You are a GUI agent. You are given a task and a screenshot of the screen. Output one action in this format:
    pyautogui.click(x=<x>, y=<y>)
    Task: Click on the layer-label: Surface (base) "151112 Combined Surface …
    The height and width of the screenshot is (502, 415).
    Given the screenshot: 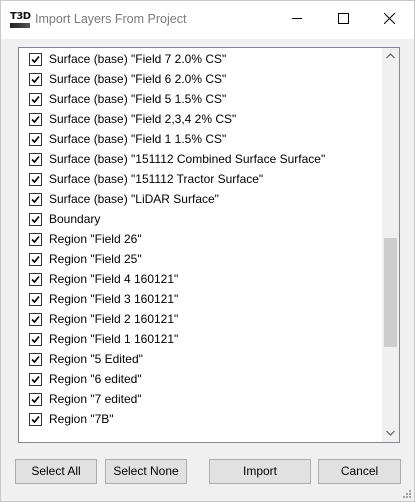 What is the action you would take?
    pyautogui.click(x=187, y=159)
    